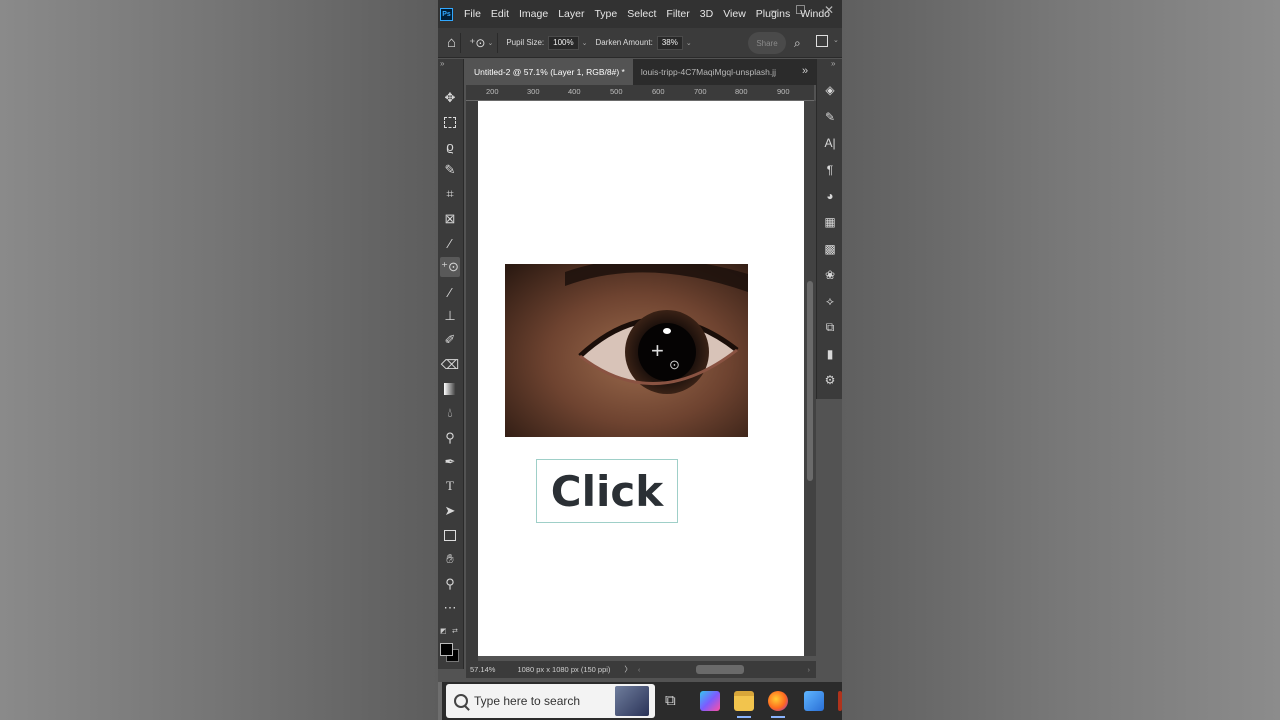  I want to click on status-bar: 57.14% 1080 px x 1080 px (150 ppi) 〉 ‹ ›, so click(641, 669).